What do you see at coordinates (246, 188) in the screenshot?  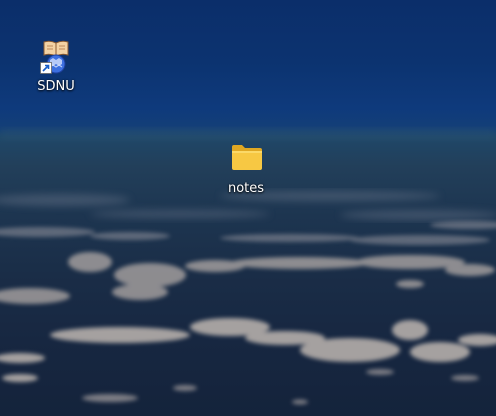 I see `desktop-icon-label: notes` at bounding box center [246, 188].